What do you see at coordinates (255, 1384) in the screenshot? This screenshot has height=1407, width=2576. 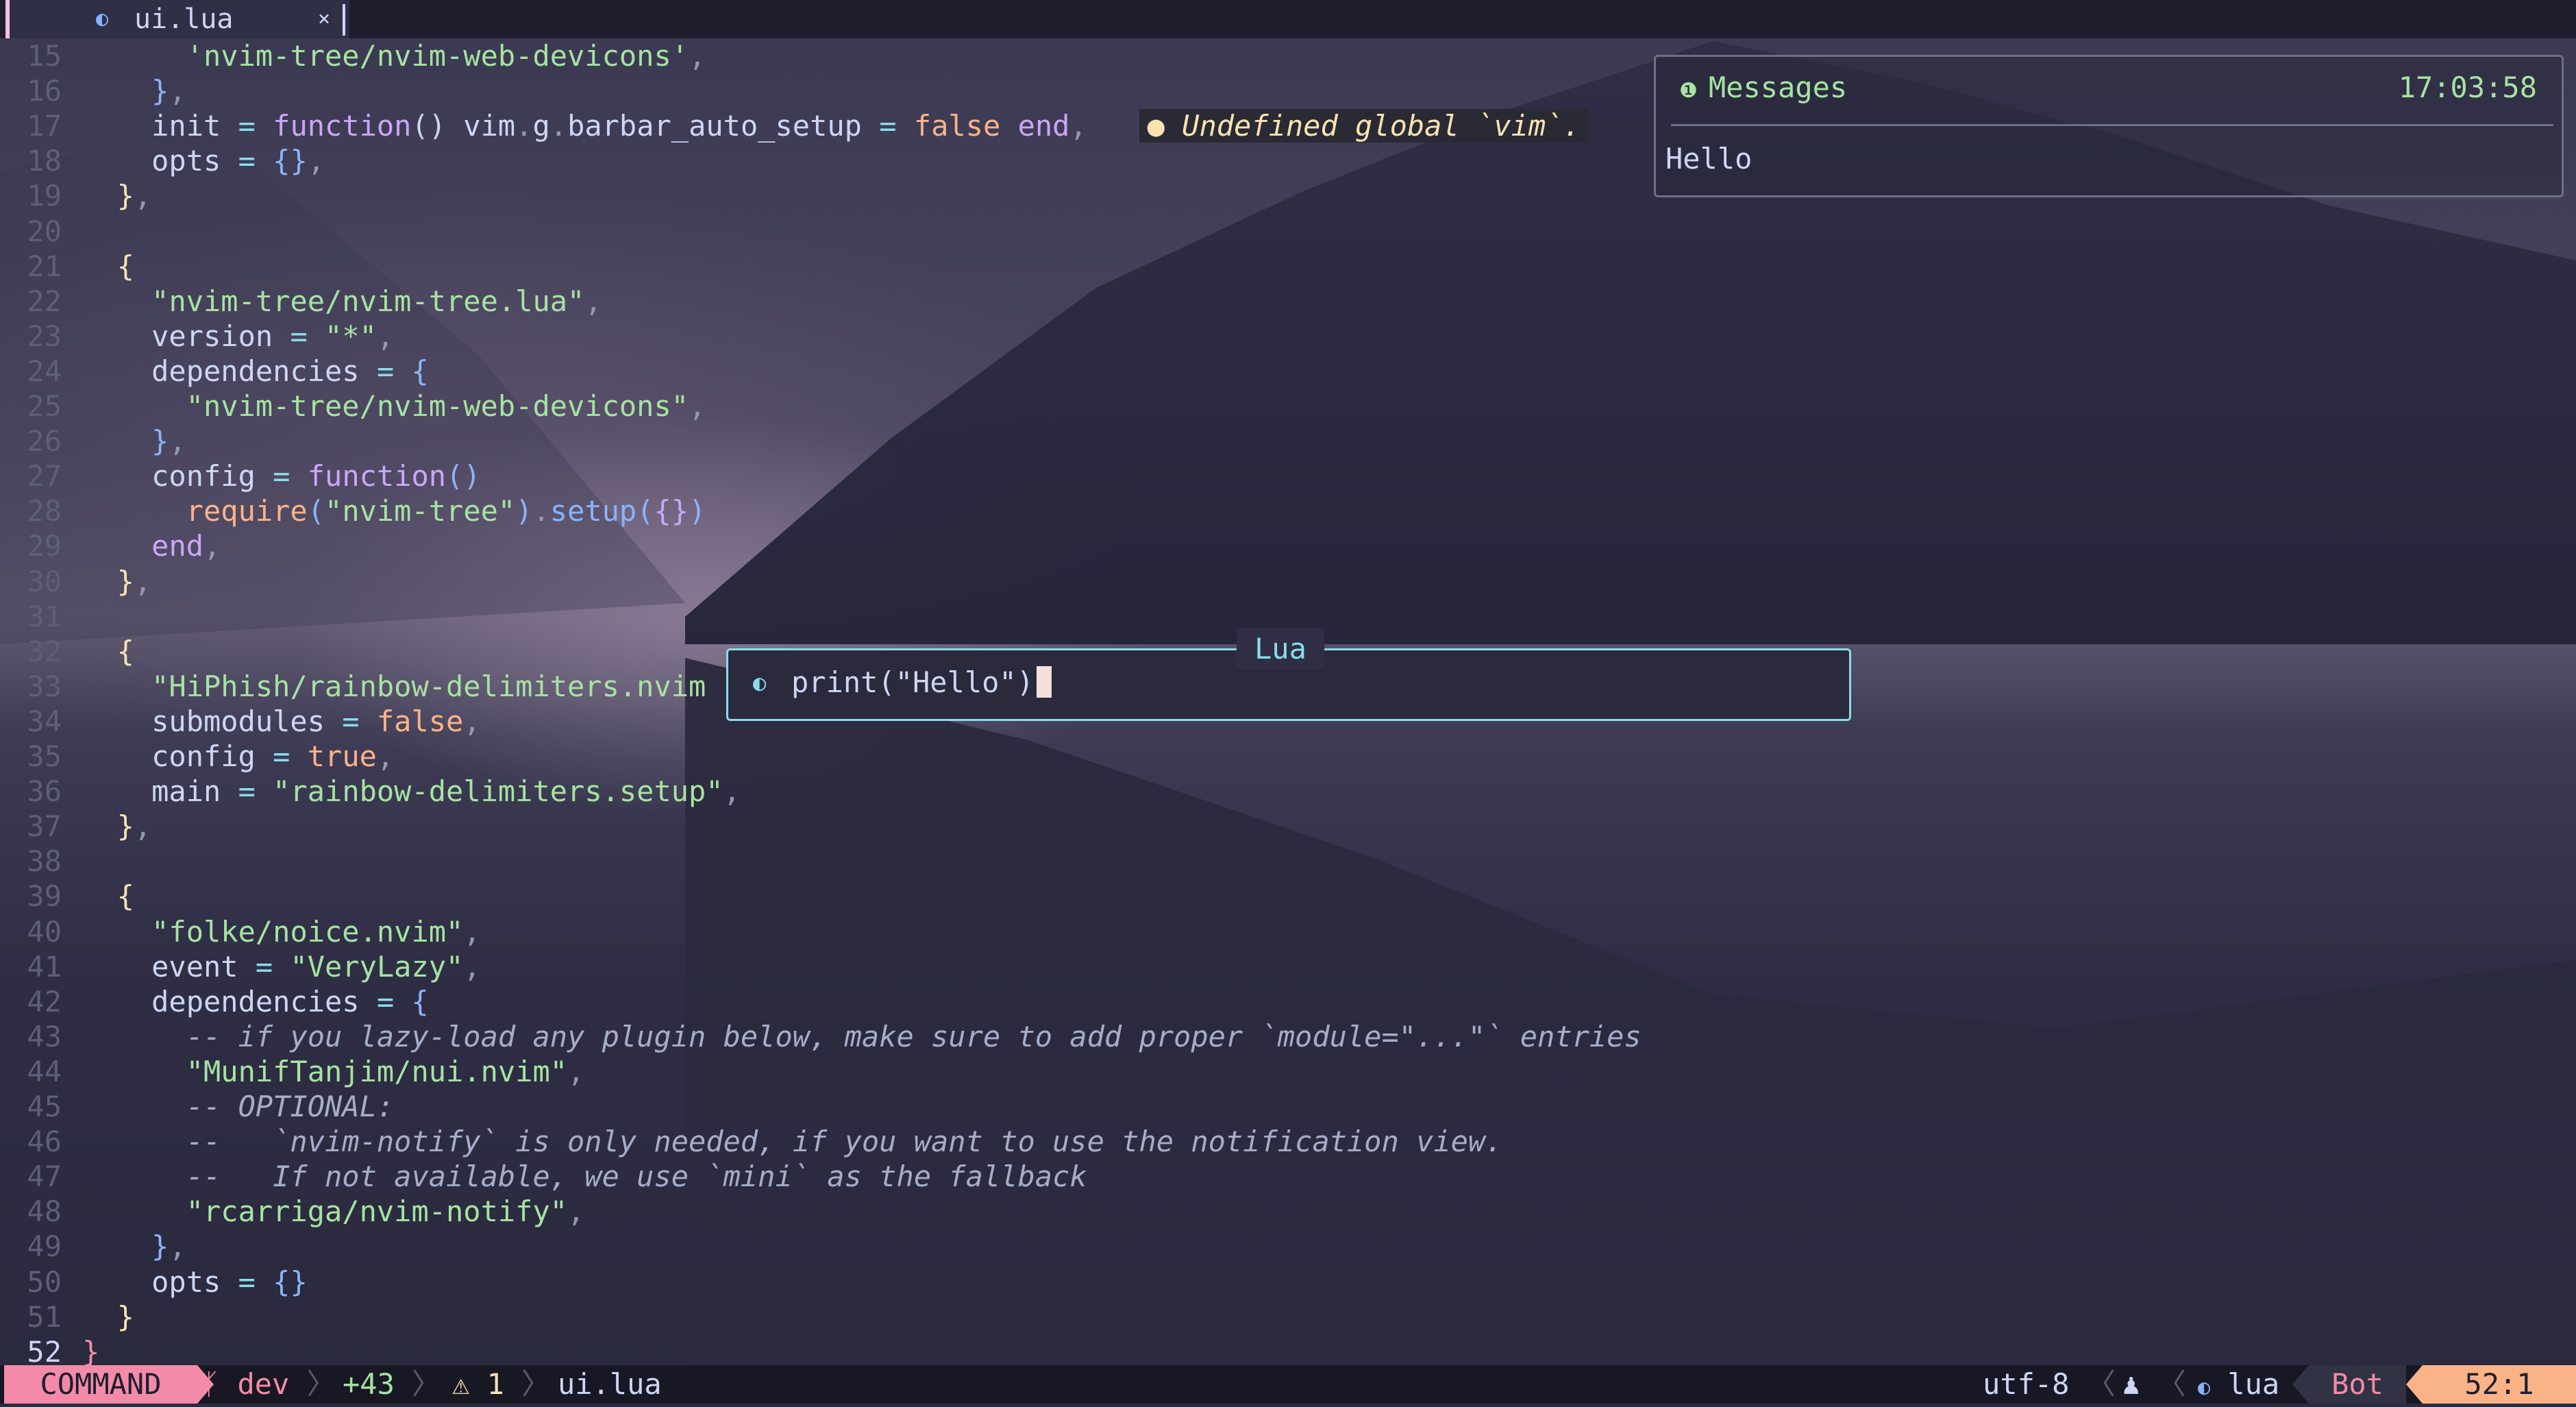 I see `git-branch-label: dev` at bounding box center [255, 1384].